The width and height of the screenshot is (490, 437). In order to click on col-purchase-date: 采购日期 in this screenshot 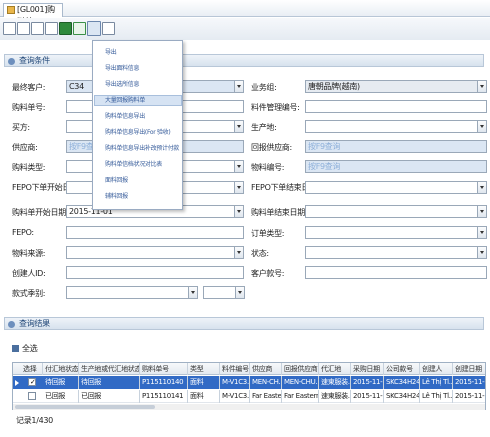, I will do `click(367, 369)`.